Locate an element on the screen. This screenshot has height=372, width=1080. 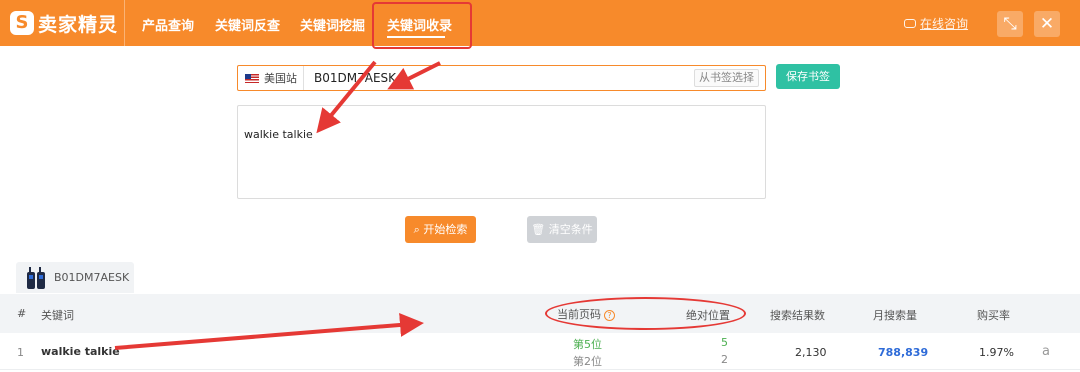
clear-conditions-label: 清空条件 is located at coordinates (570, 229).